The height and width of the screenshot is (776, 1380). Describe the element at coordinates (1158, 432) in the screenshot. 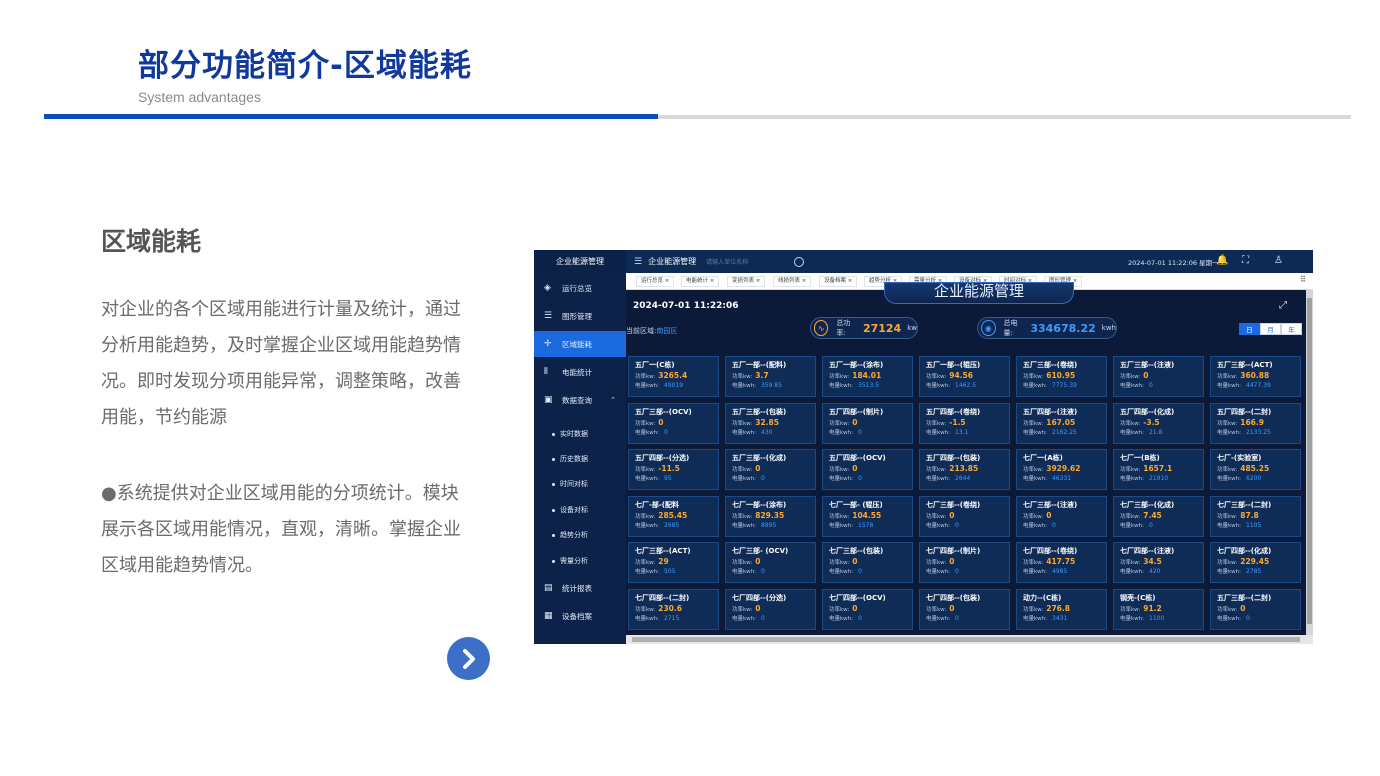

I see `region-card-energy-row: 电量kwh: 21.8` at that location.